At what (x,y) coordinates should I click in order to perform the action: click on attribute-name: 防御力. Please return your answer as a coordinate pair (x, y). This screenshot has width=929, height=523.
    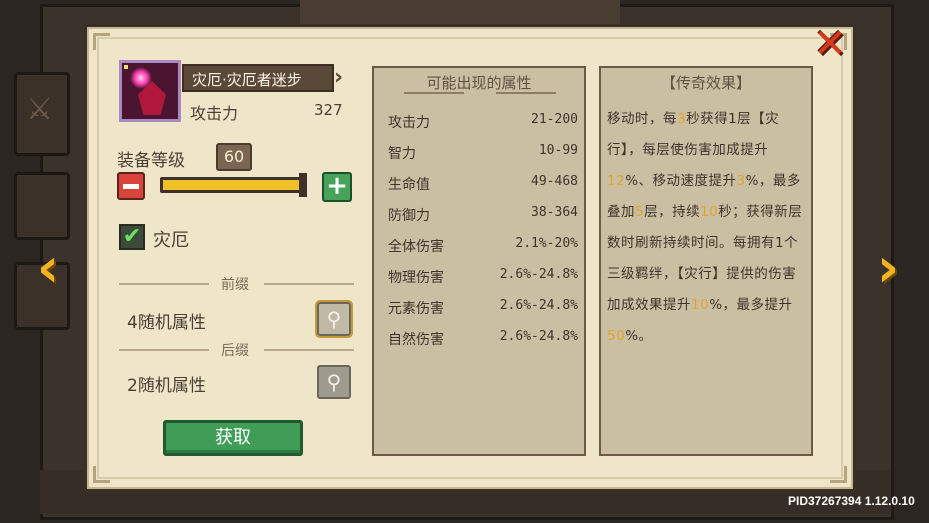
    Looking at the image, I should click on (409, 216).